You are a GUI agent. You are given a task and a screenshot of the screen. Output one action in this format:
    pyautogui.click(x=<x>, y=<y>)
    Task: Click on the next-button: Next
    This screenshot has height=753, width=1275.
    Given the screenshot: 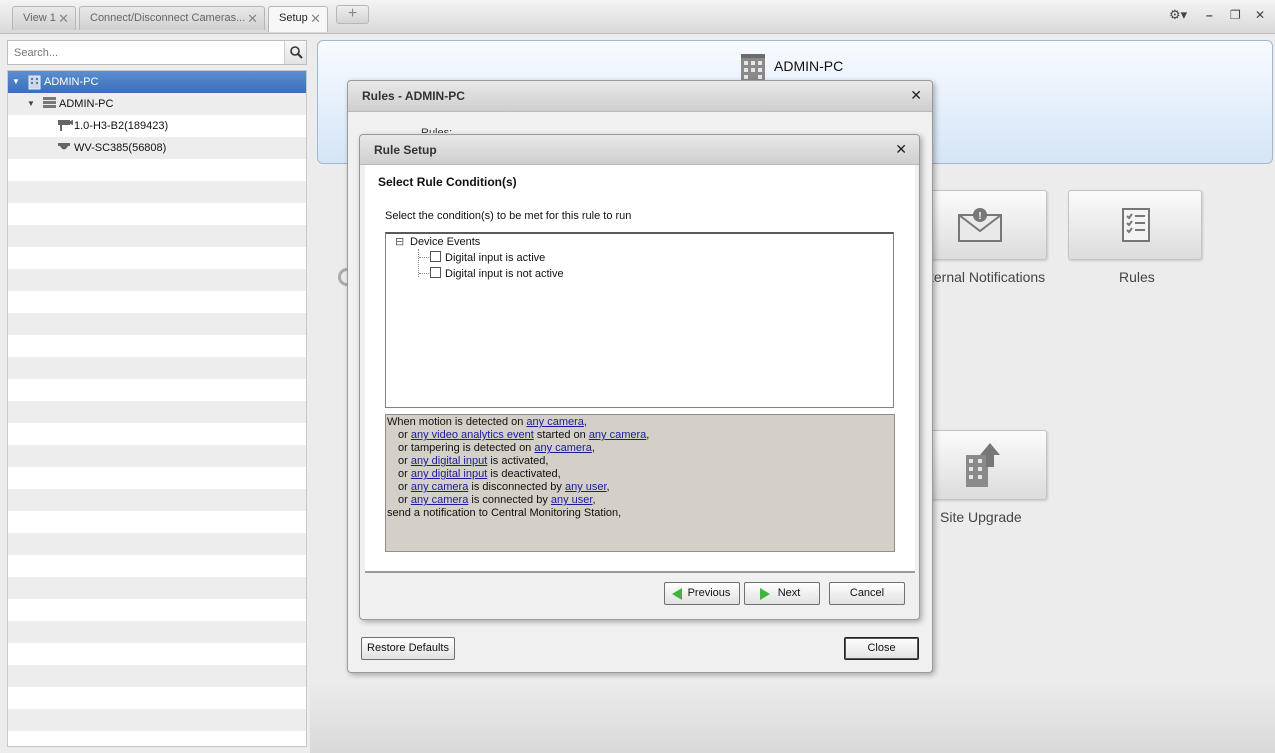 What is the action you would take?
    pyautogui.click(x=782, y=593)
    